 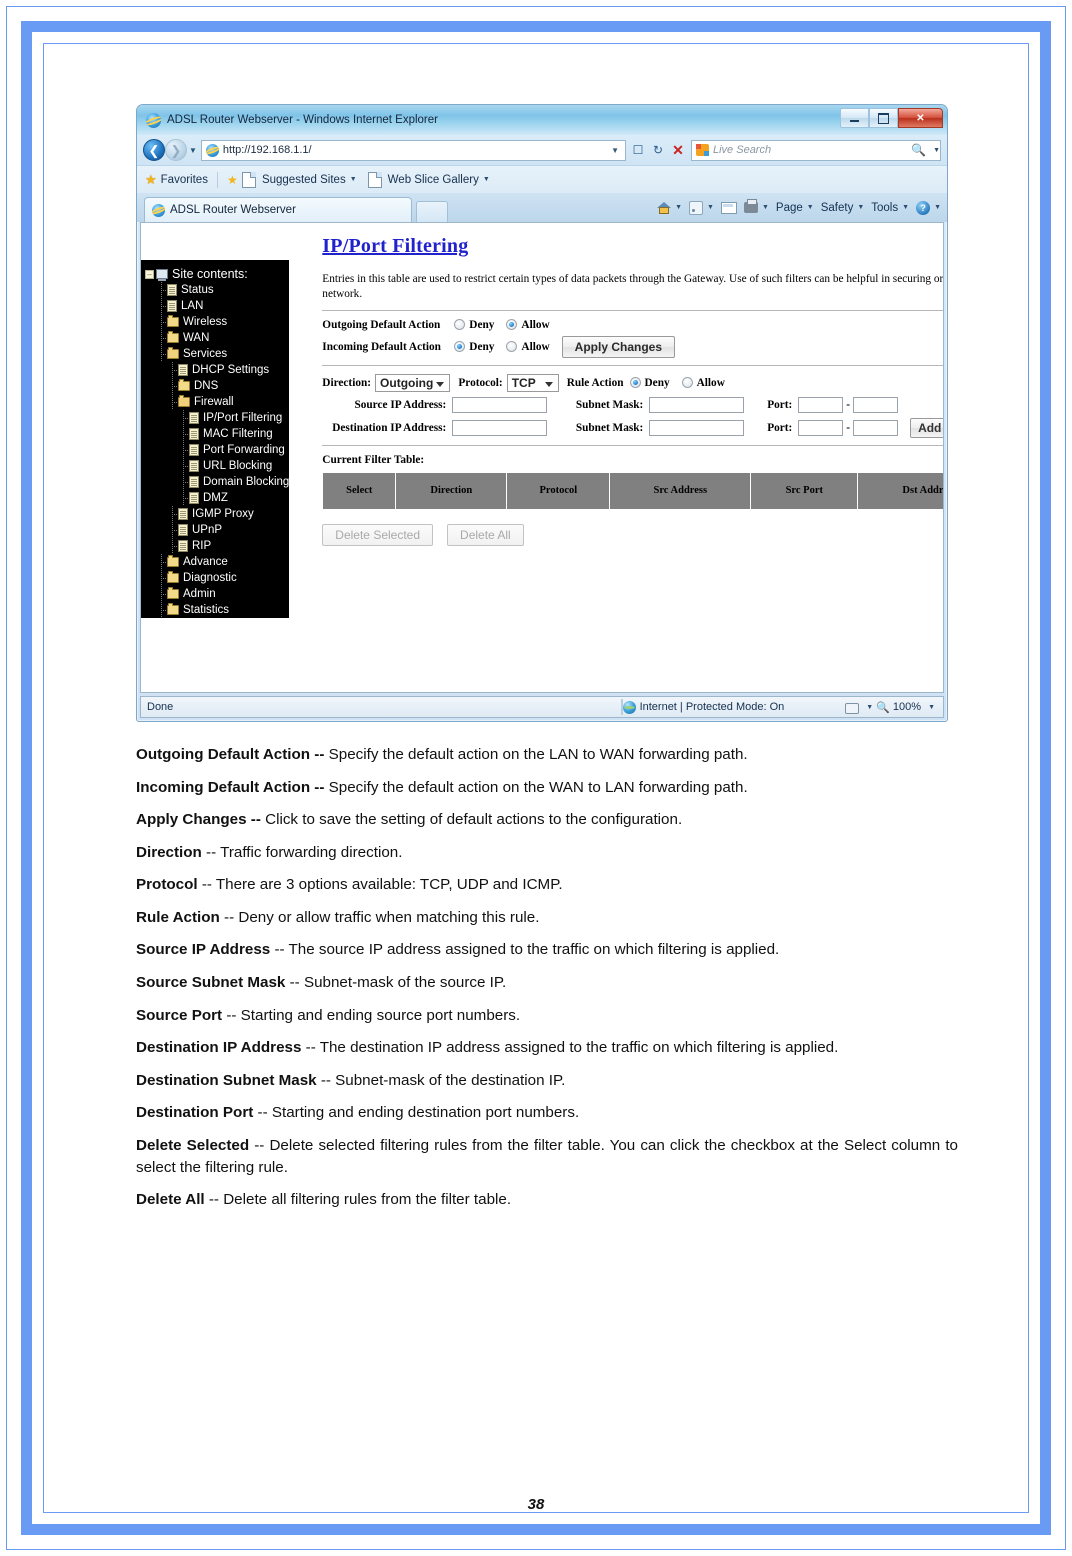 I want to click on tree-root-label: Site contents:, so click(x=210, y=274).